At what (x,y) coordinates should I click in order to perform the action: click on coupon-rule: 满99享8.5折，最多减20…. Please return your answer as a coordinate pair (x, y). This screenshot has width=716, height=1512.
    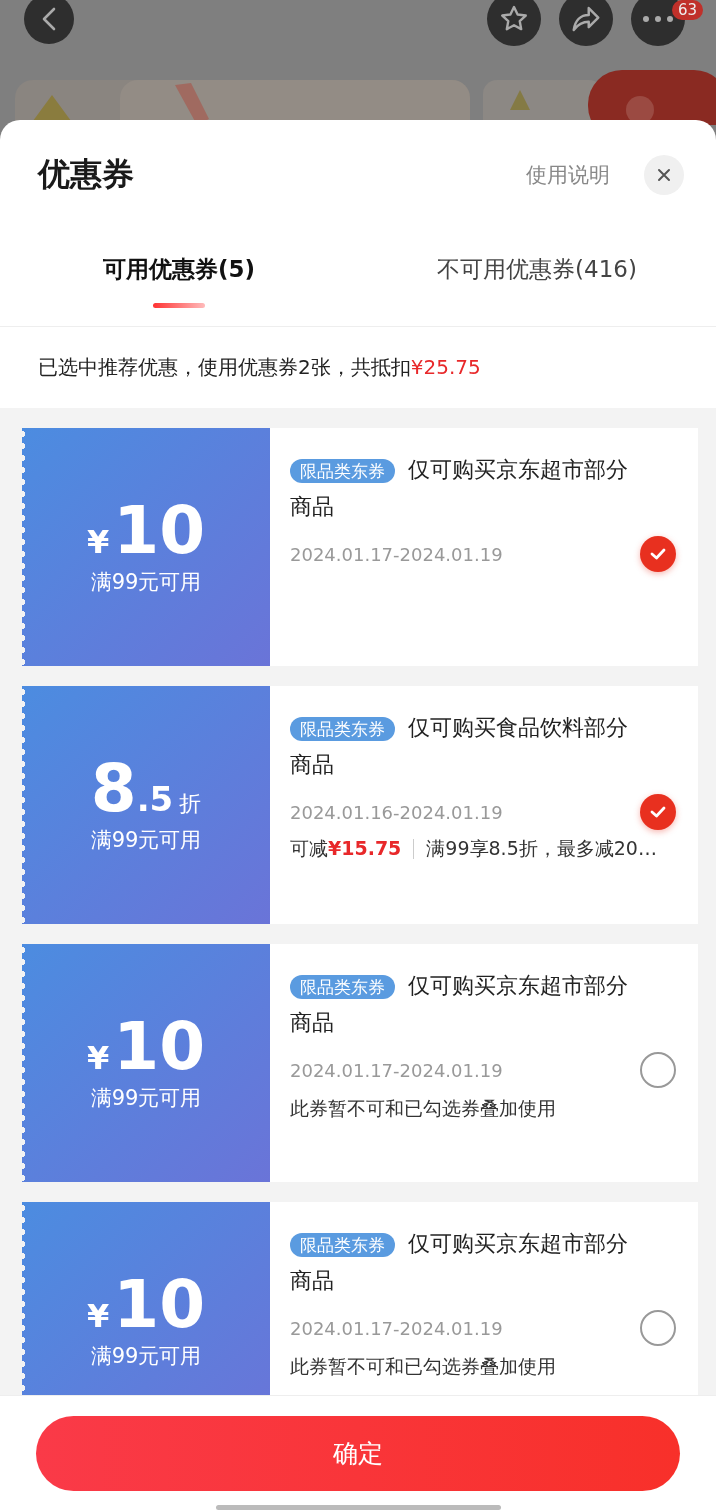
    Looking at the image, I should click on (541, 848).